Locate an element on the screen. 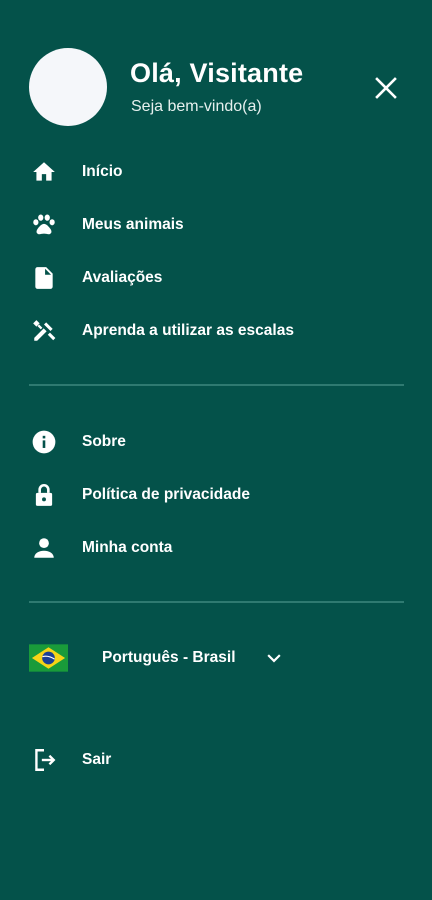 The width and height of the screenshot is (432, 900). brazil-flag-icon is located at coordinates (48, 658).